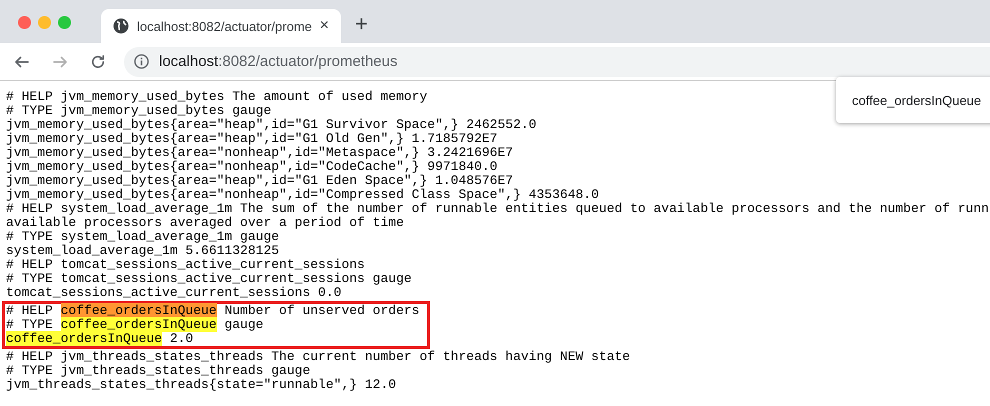 This screenshot has height=406, width=990. What do you see at coordinates (497, 209) in the screenshot?
I see `code-line: # HELP system_load_average_1m The sum of the number of runnable entities queued to available processors and the number of runn` at bounding box center [497, 209].